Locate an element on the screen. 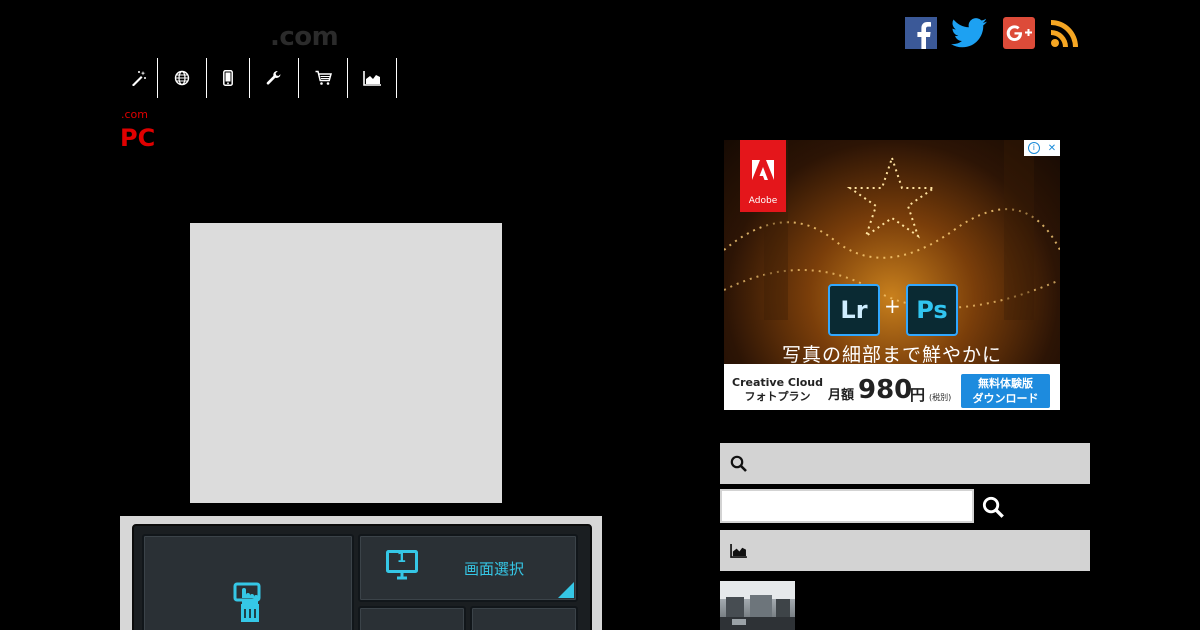 Image resolution: width=1200 pixels, height=630 pixels. photoshop-badge: Ps is located at coordinates (932, 310).